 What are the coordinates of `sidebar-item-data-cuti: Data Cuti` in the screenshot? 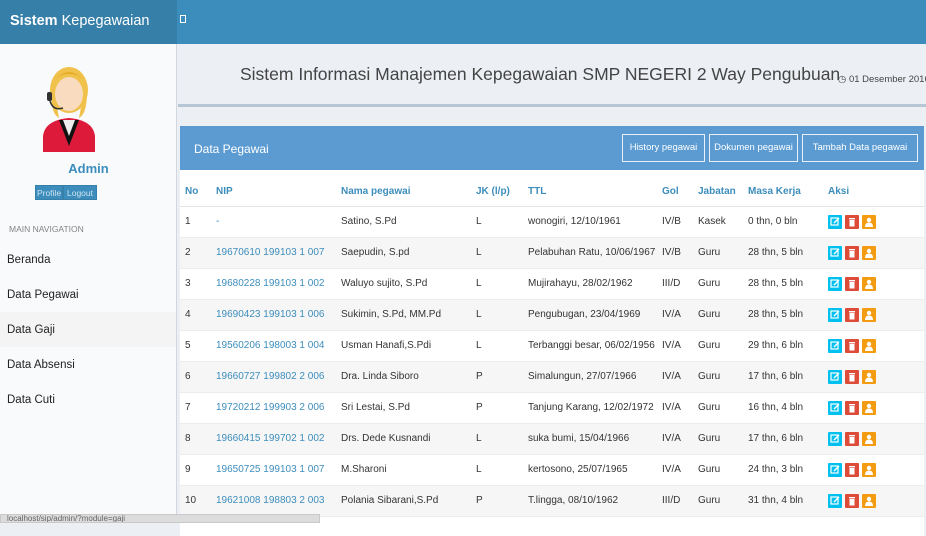 It's located at (88, 399).